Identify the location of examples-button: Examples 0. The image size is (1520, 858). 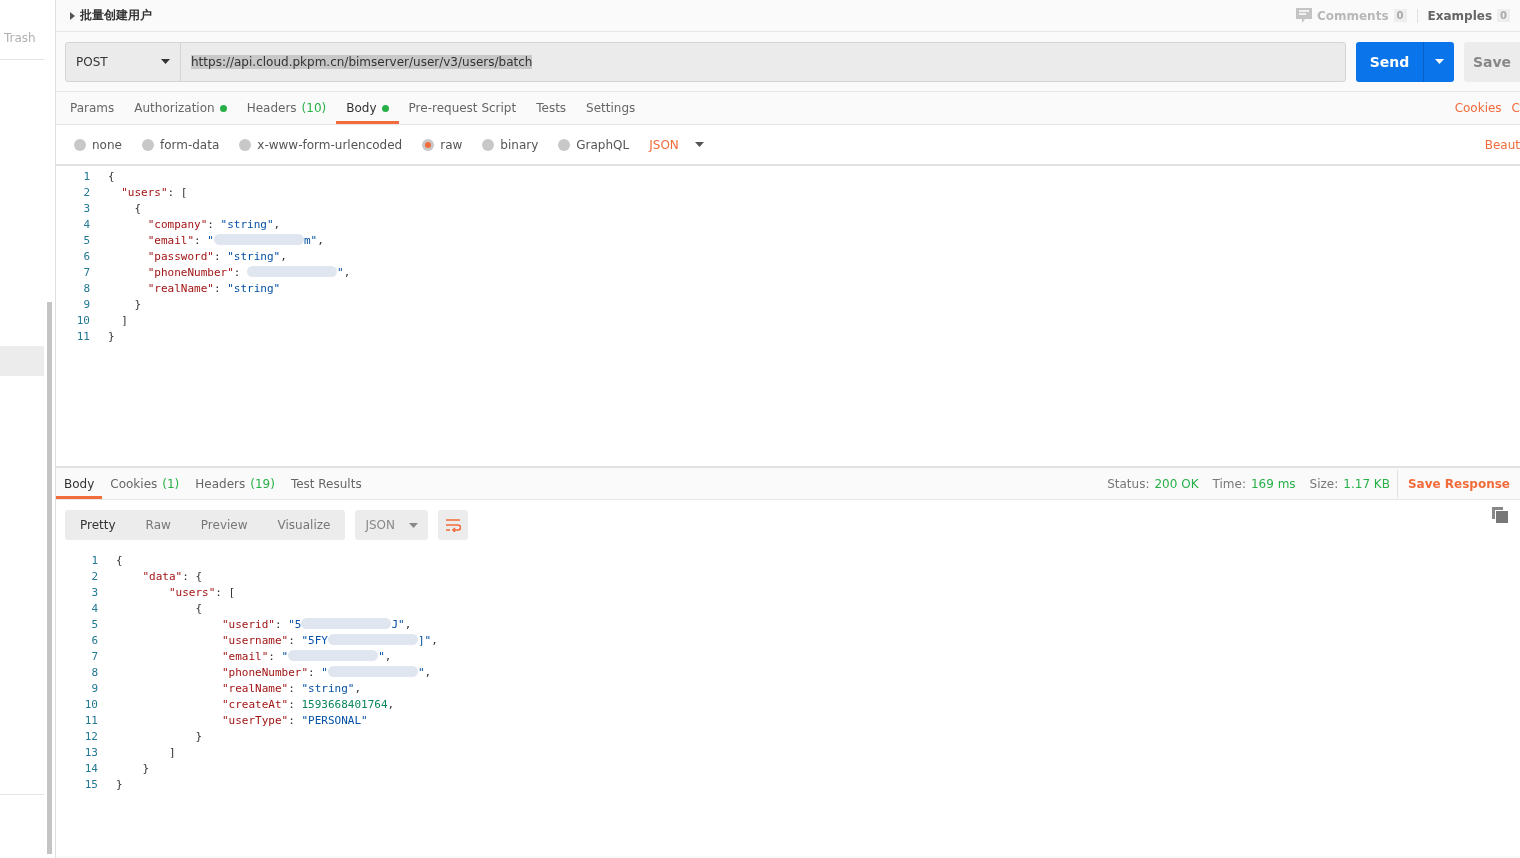
(1468, 15).